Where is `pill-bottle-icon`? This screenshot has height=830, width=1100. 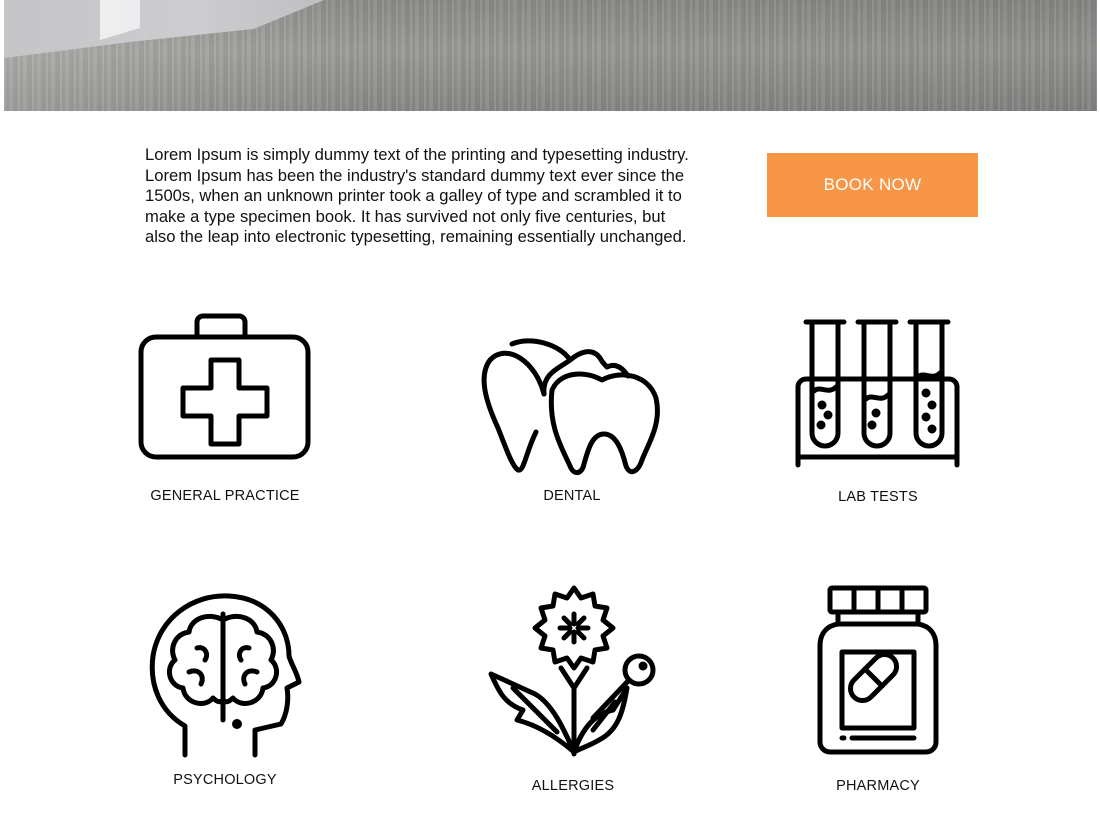 pill-bottle-icon is located at coordinates (878, 670).